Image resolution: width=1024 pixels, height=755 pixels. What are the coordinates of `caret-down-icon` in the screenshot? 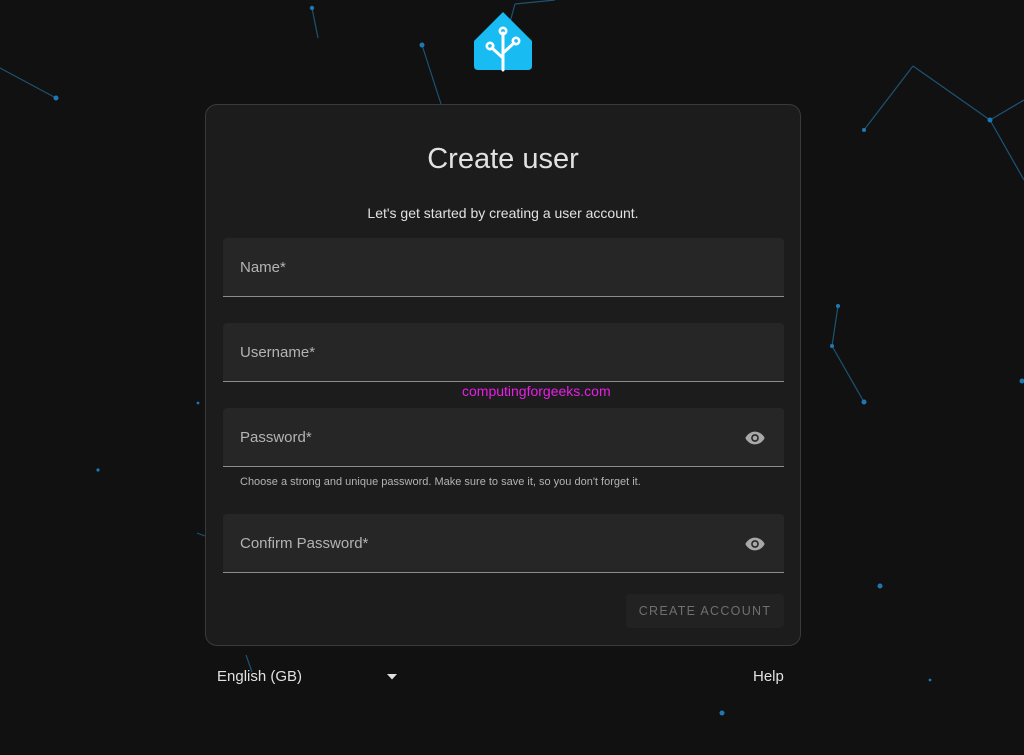 It's located at (392, 677).